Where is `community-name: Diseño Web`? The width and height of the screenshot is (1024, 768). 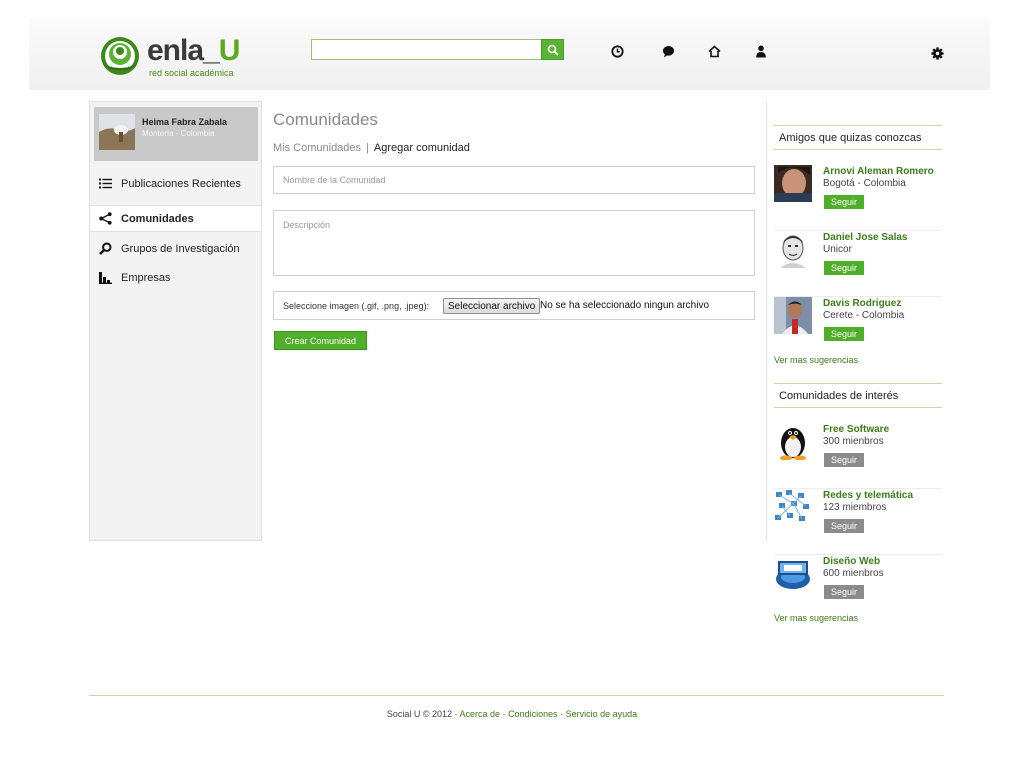 community-name: Diseño Web is located at coordinates (851, 561).